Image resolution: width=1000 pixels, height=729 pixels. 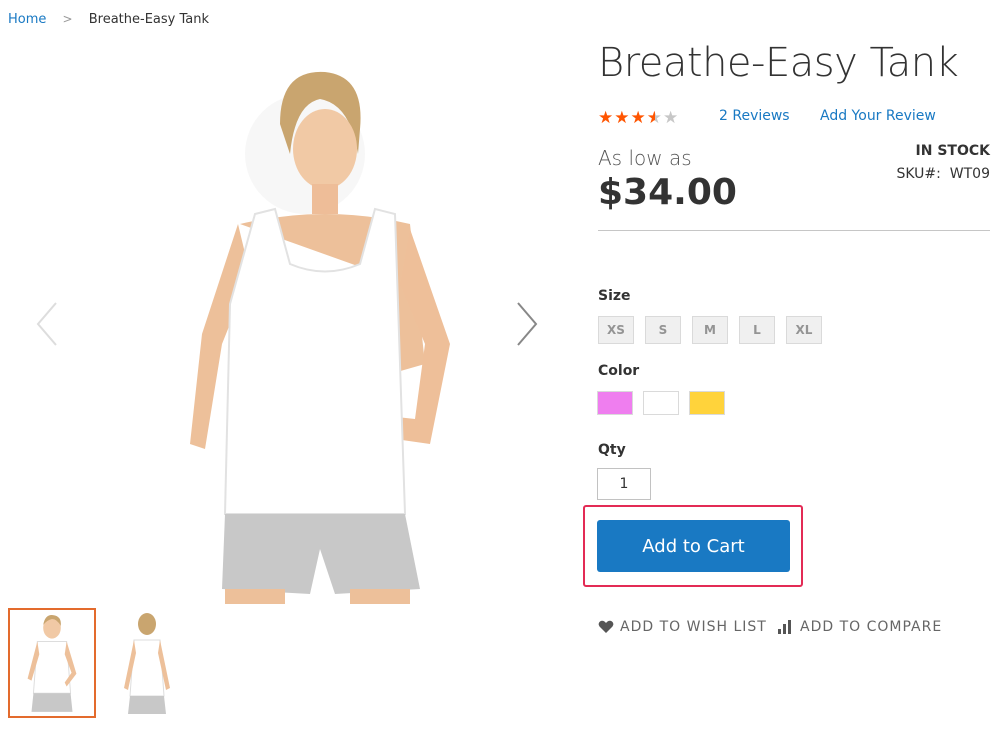 I want to click on color-swatch-yellow, so click(x=707, y=403).